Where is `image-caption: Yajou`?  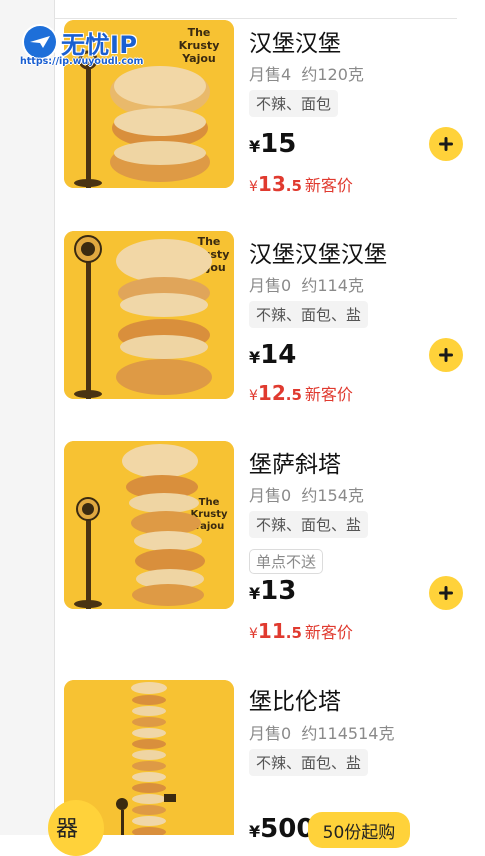 image-caption: Yajou is located at coordinates (198, 58).